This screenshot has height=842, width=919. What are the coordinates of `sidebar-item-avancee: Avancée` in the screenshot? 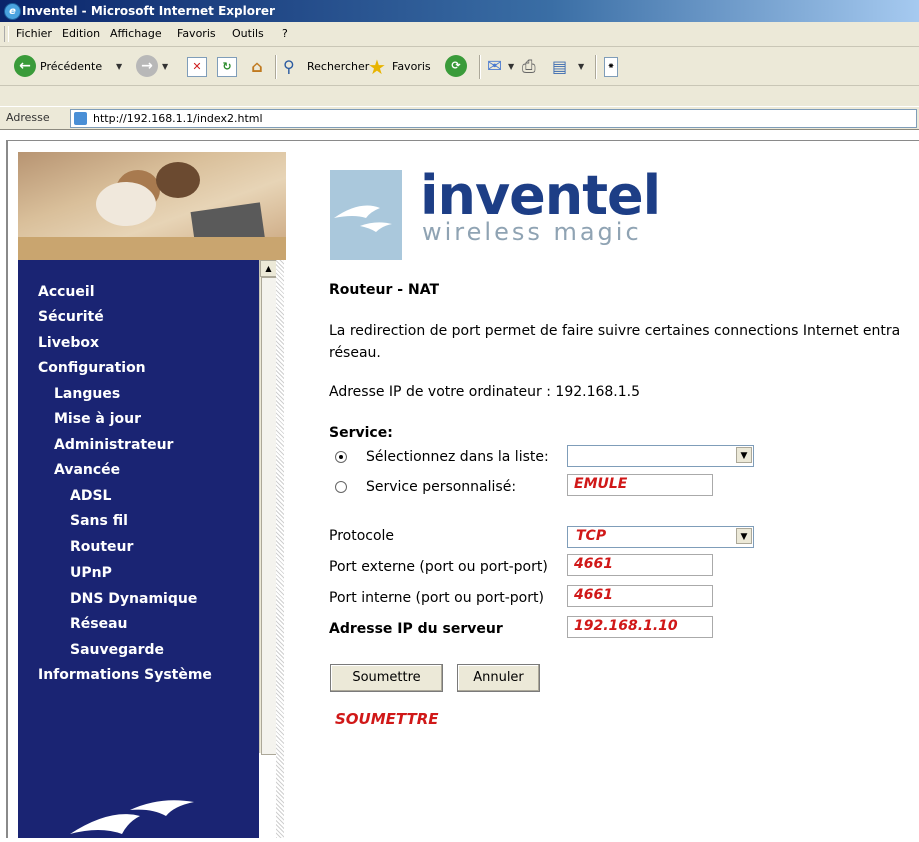 It's located at (87, 470).